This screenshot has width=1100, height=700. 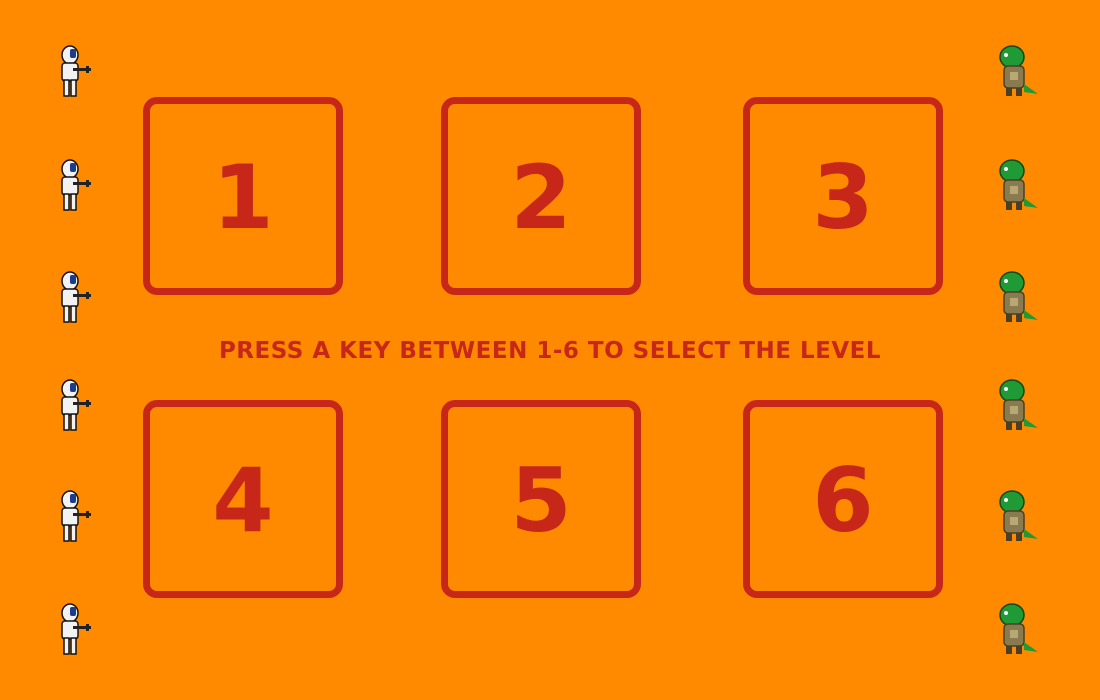 I want to click on level-2-label: 2, so click(x=541, y=197).